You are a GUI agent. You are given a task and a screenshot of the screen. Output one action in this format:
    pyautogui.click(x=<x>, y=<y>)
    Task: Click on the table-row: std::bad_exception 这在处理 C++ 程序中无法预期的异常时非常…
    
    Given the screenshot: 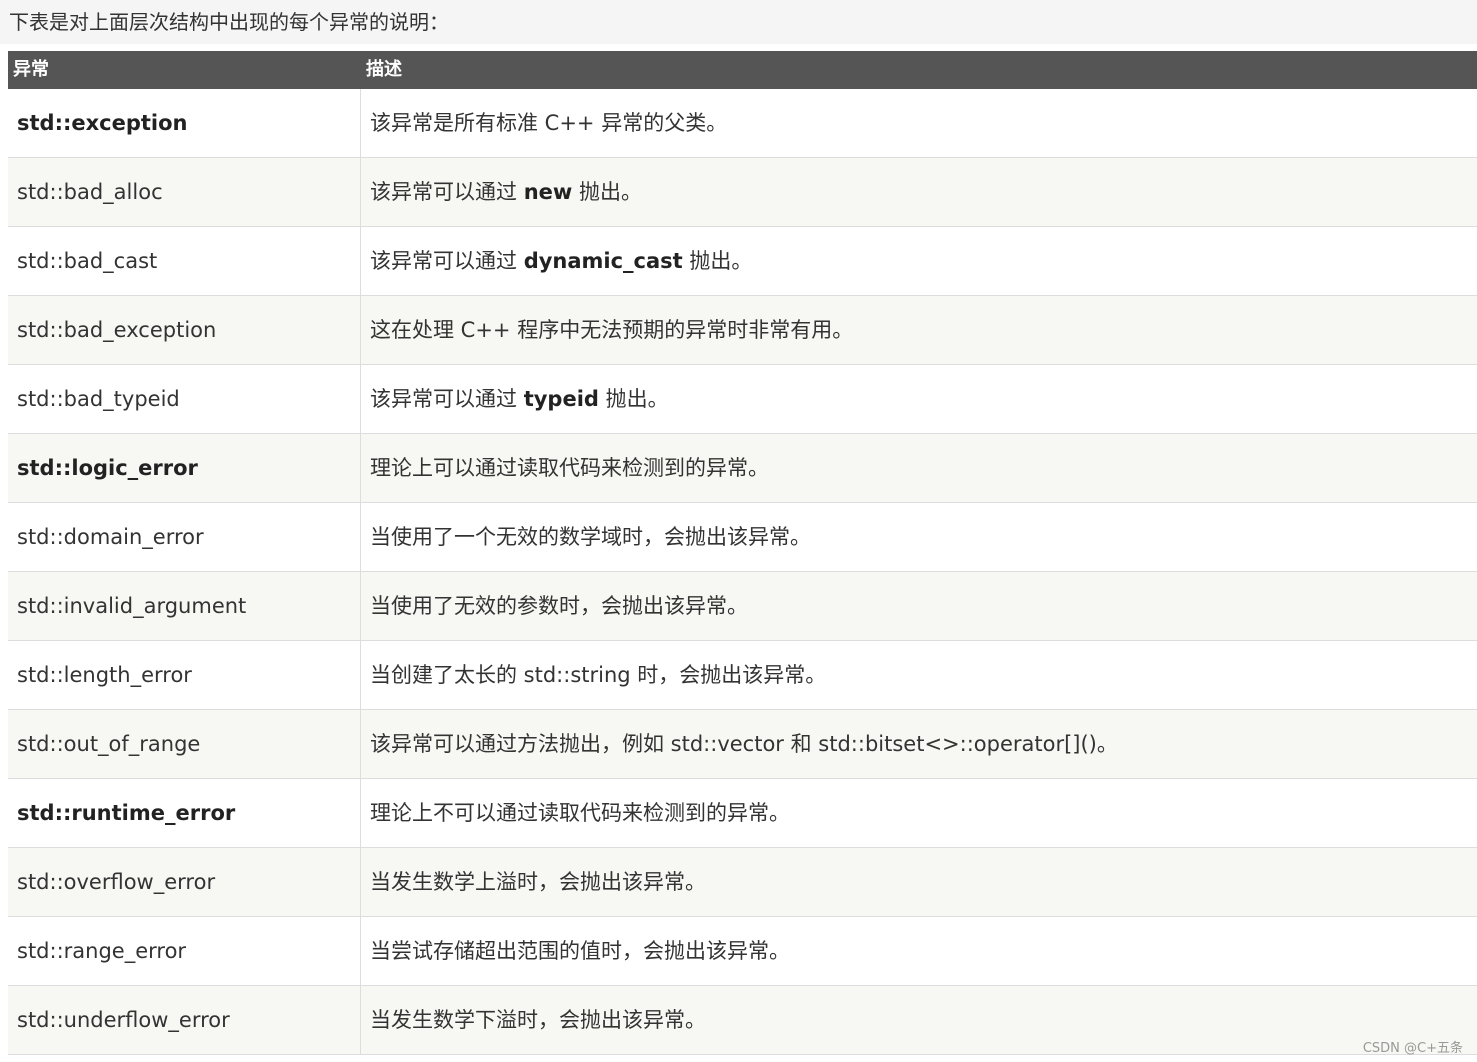 What is the action you would take?
    pyautogui.click(x=742, y=330)
    